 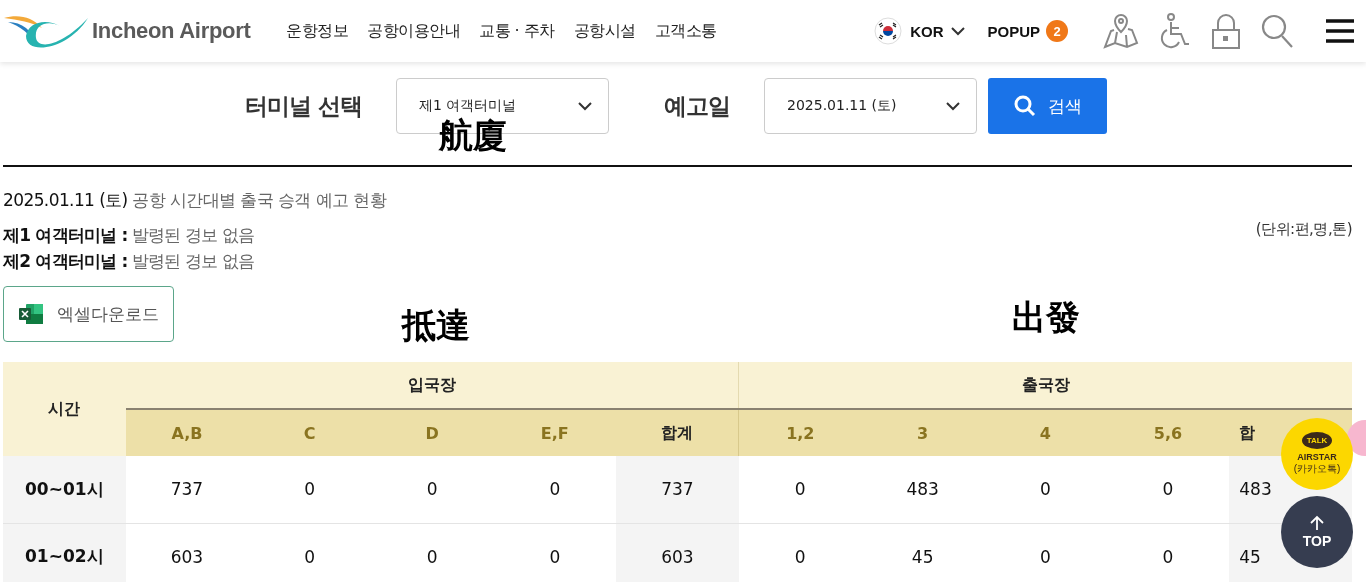 What do you see at coordinates (436, 325) in the screenshot?
I see `annotation-text: 抵達` at bounding box center [436, 325].